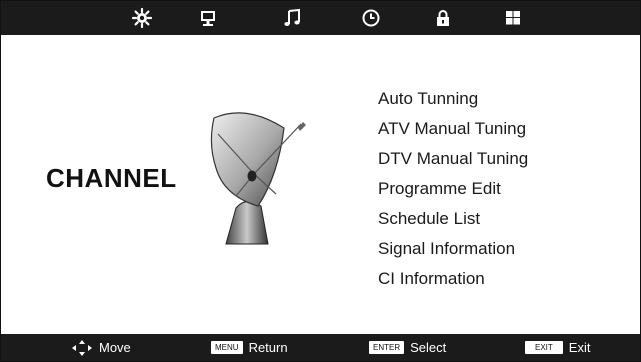 This screenshot has width=641, height=362. I want to click on hint-return: MENU Return, so click(249, 347).